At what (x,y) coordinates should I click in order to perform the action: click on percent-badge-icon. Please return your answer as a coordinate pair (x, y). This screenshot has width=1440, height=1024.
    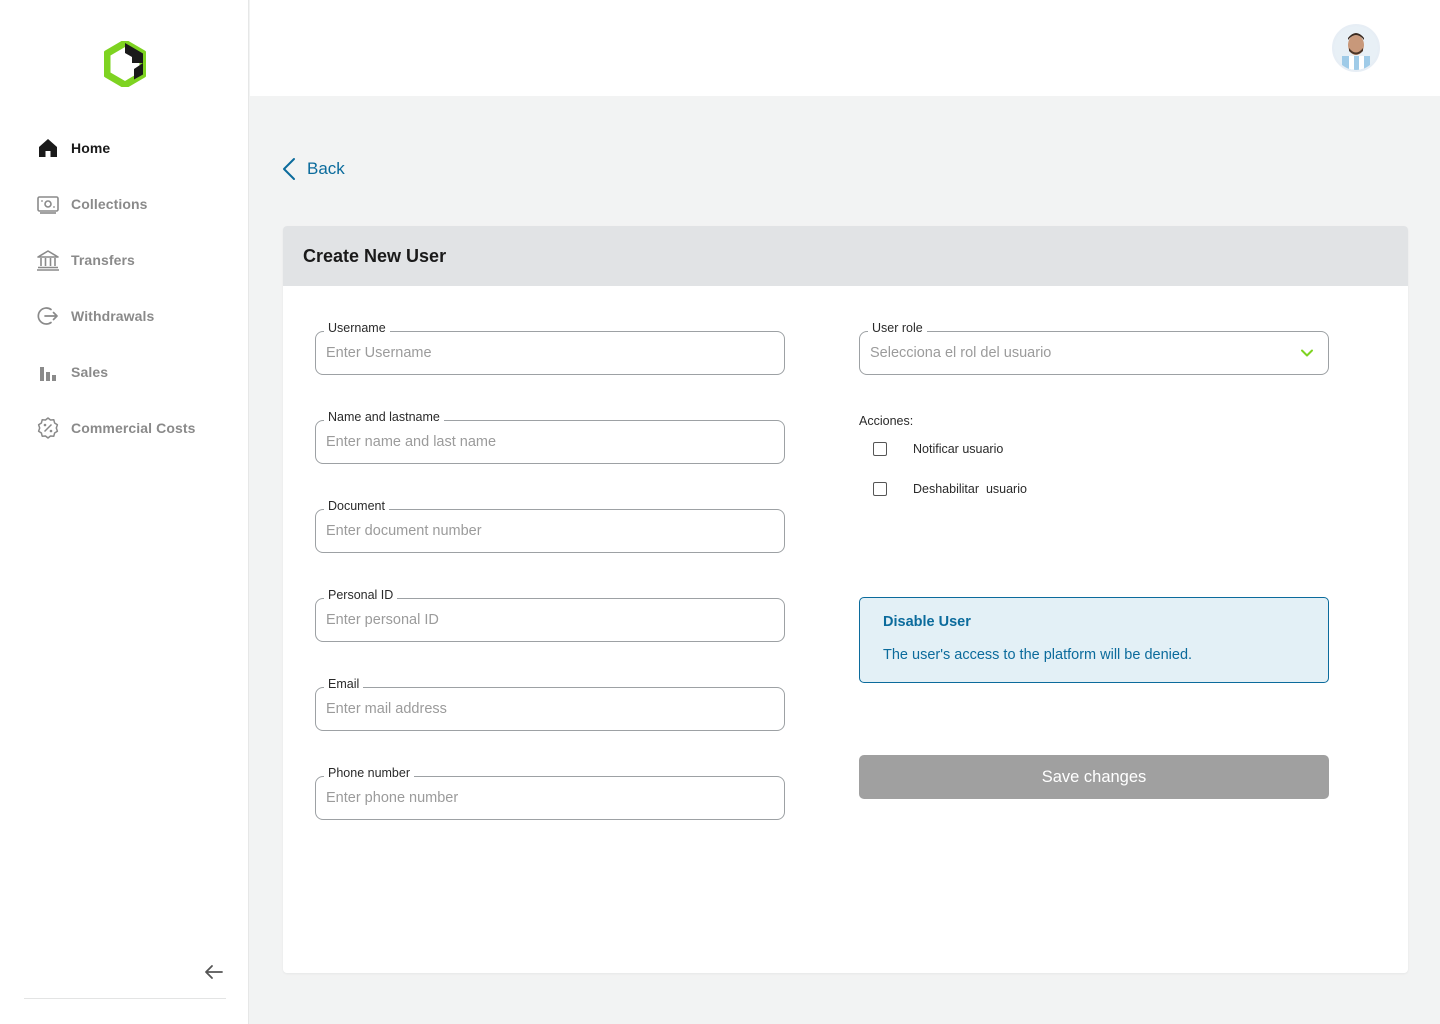
    Looking at the image, I should click on (48, 428).